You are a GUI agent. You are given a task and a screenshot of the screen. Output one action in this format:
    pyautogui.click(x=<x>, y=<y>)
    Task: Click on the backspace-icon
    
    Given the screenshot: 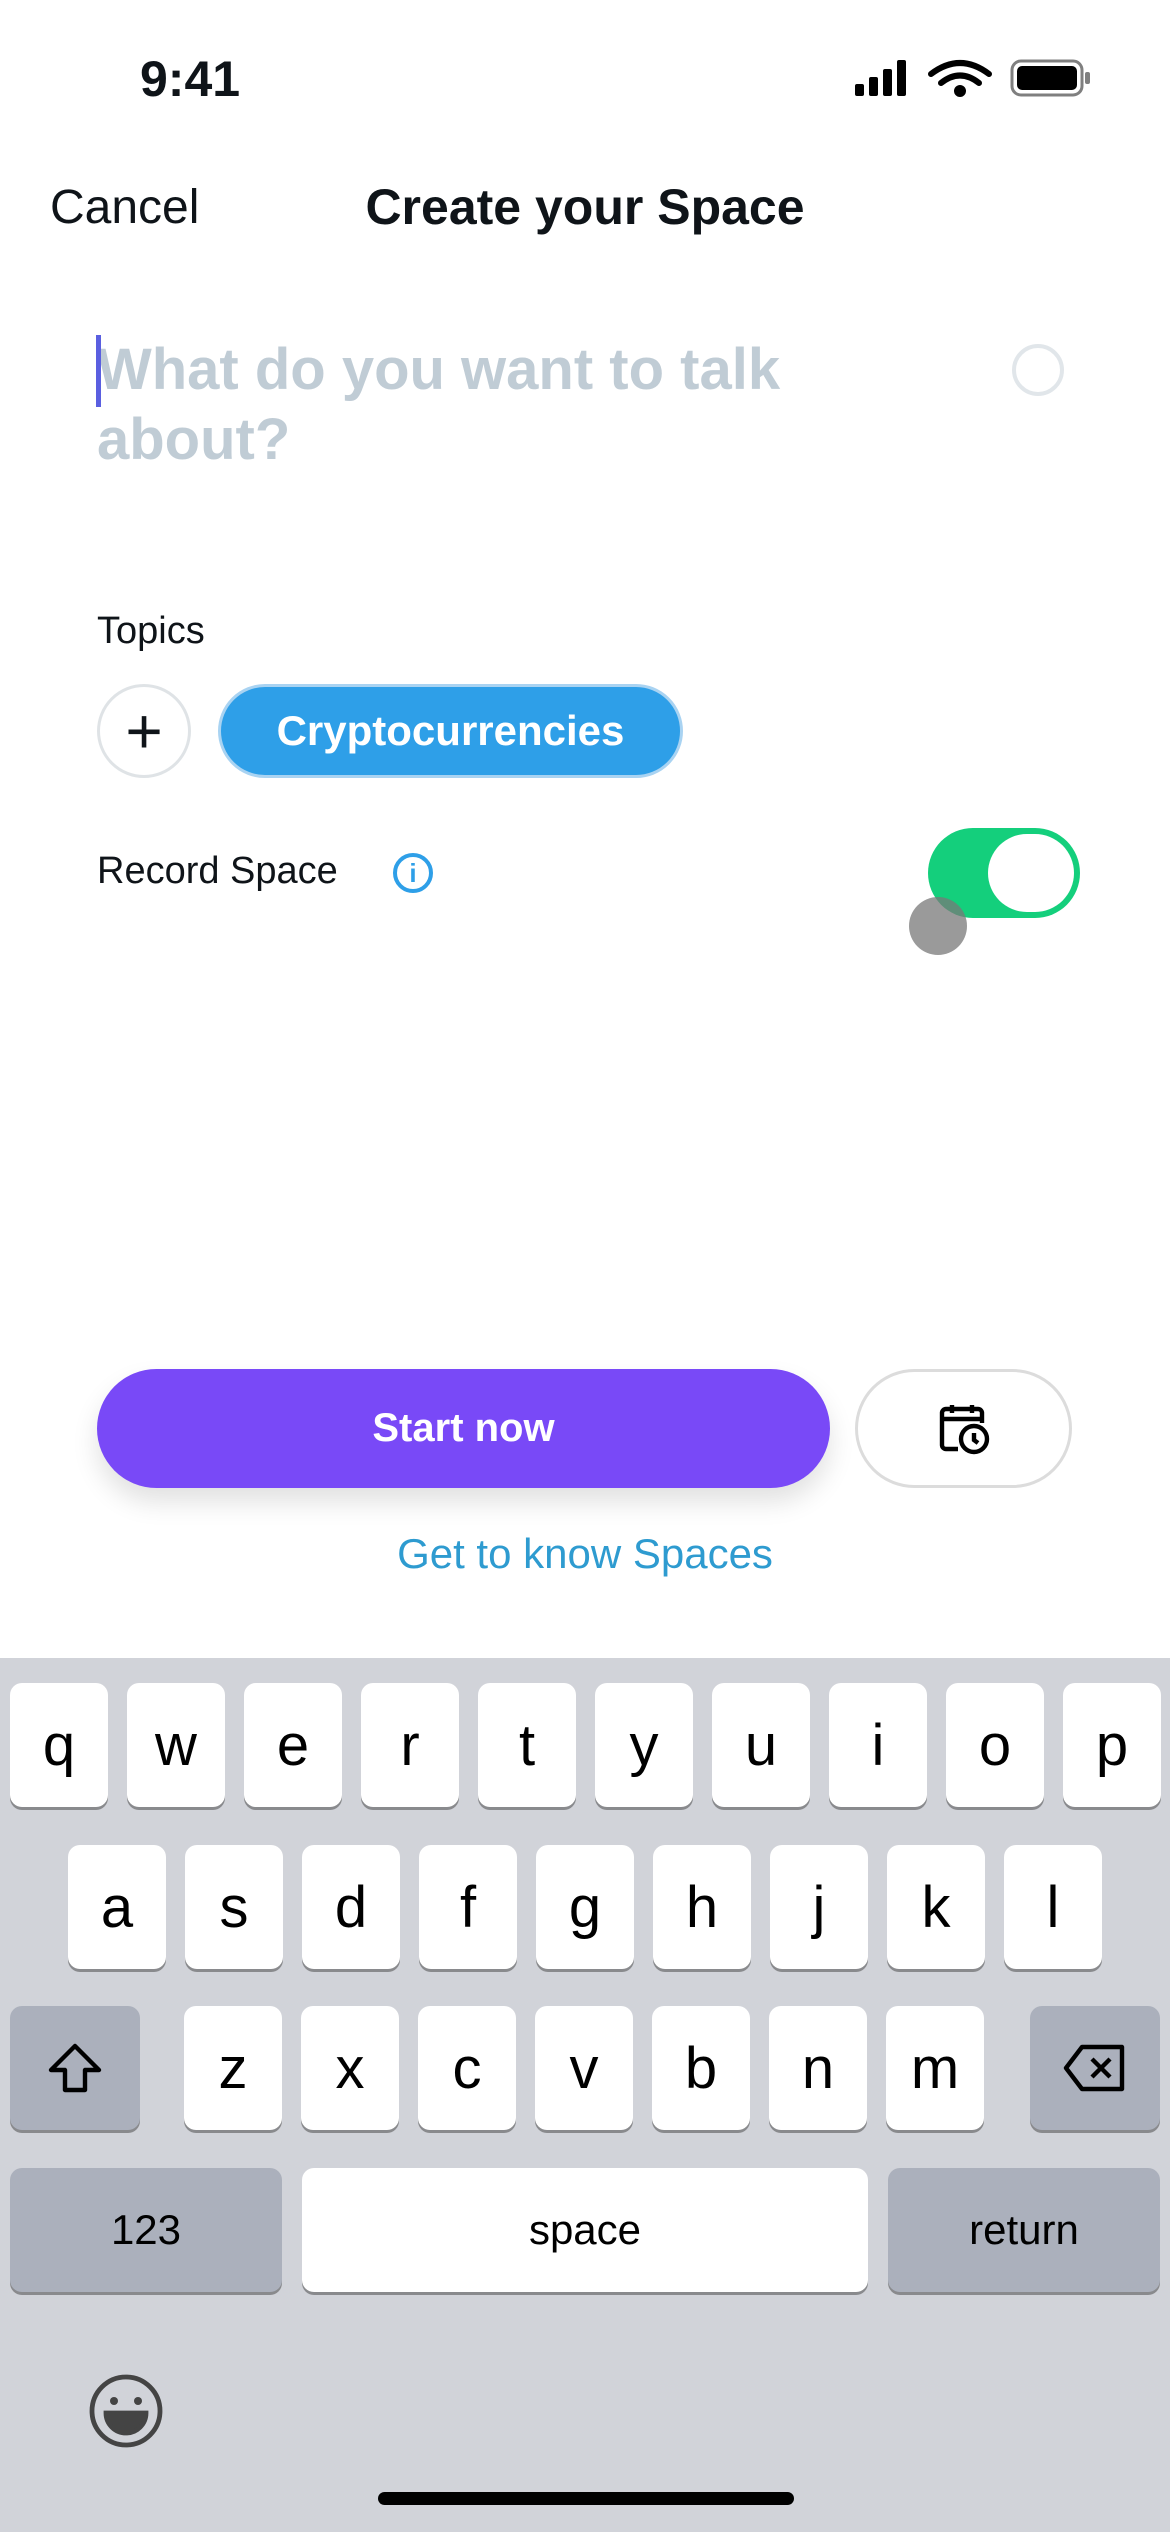 What is the action you would take?
    pyautogui.click(x=1094, y=2068)
    